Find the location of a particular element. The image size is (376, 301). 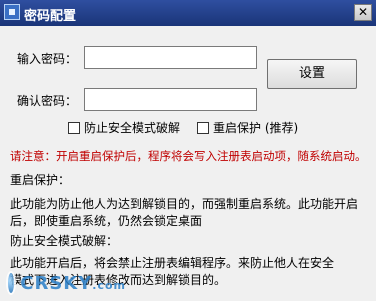

restart-heading: 重启保护： is located at coordinates (40, 180).